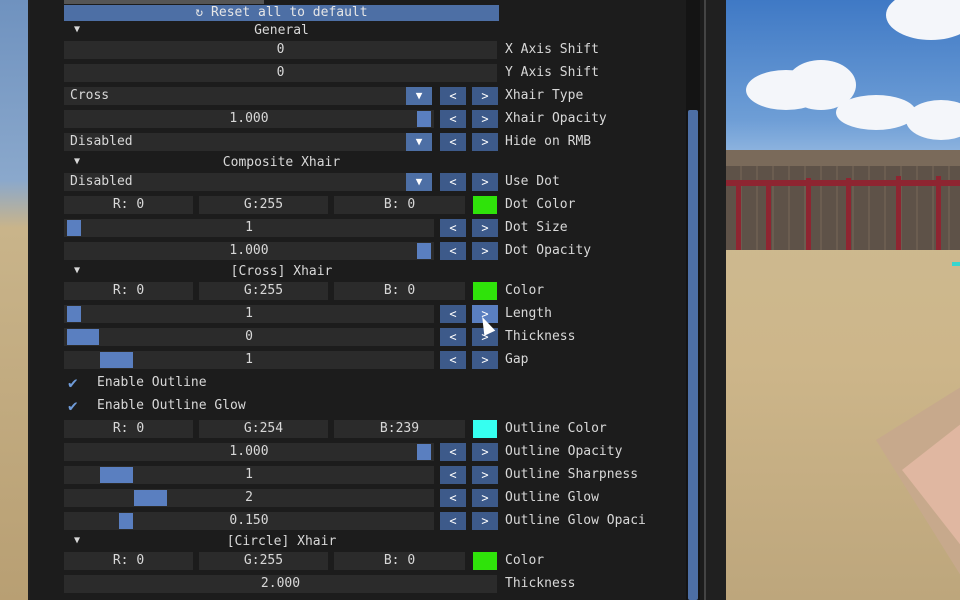 The image size is (960, 600). What do you see at coordinates (171, 406) in the screenshot?
I see `enable-outline-glow-checkbox: Enable Outline Glow` at bounding box center [171, 406].